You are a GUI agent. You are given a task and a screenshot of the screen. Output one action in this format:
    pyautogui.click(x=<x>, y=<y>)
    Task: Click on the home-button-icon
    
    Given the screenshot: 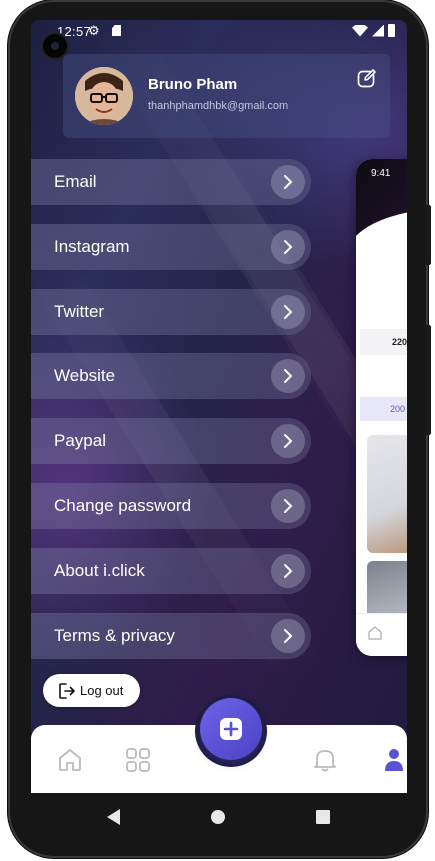 What is the action you would take?
    pyautogui.click(x=218, y=817)
    